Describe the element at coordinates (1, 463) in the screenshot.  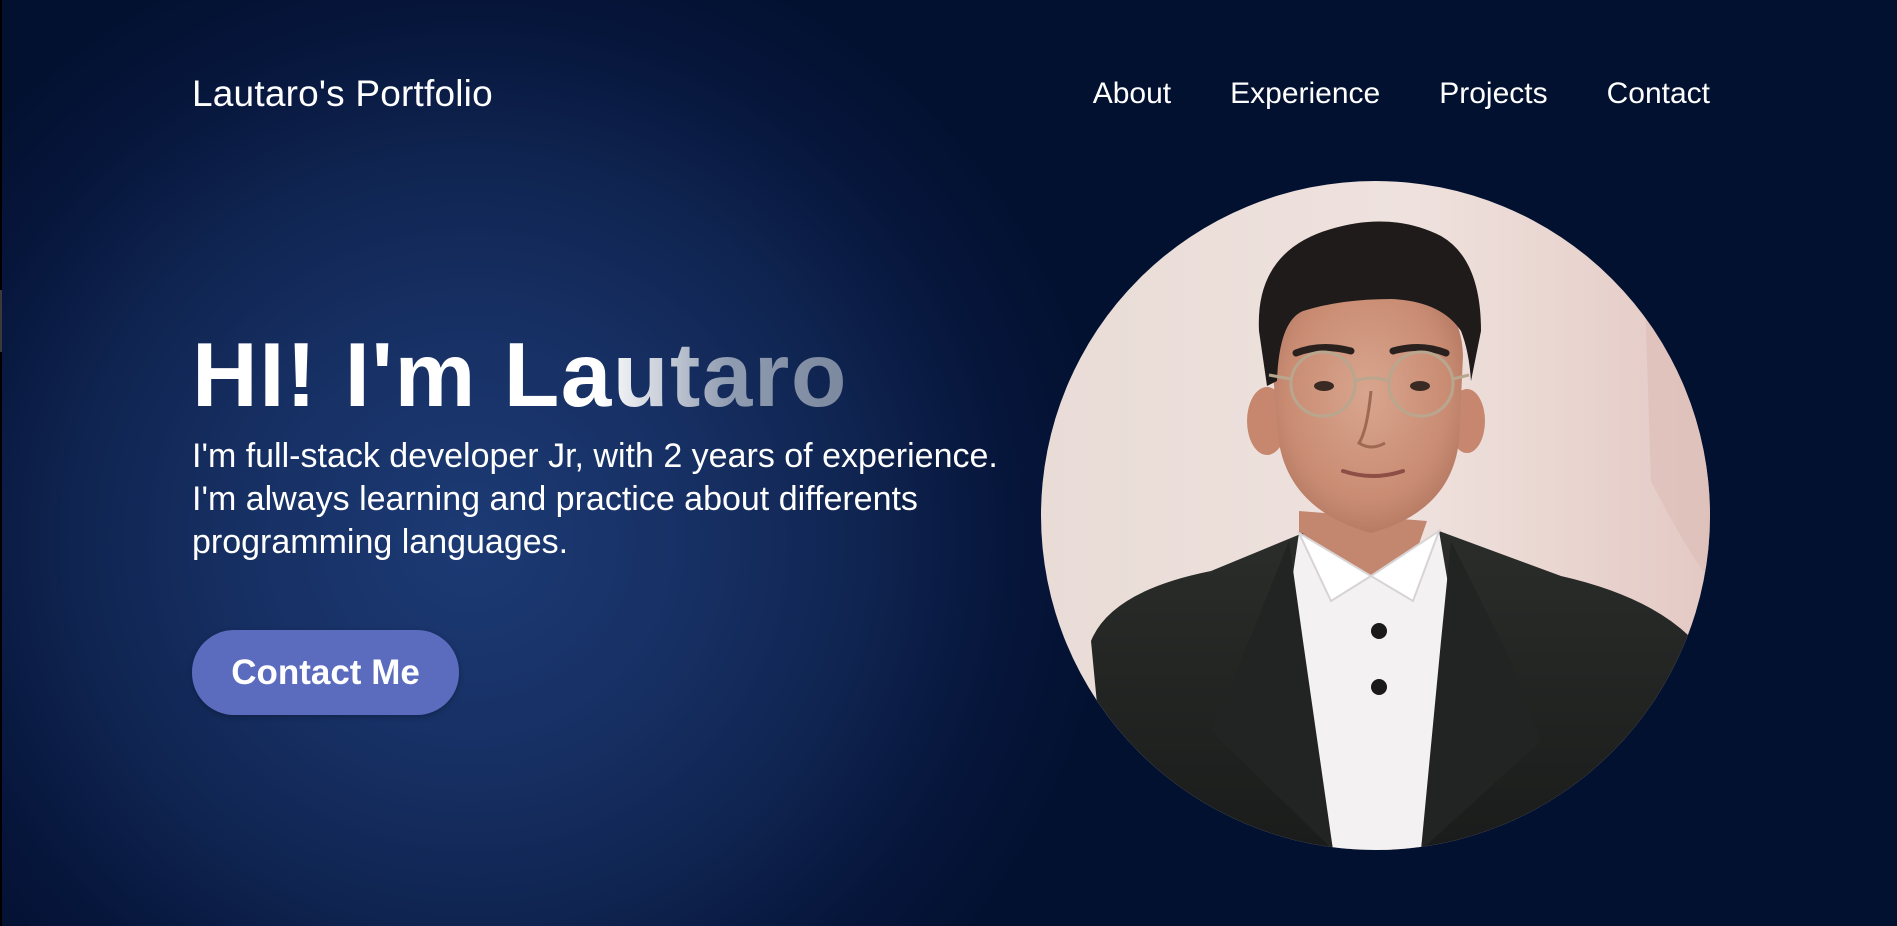
I see `window-edge` at that location.